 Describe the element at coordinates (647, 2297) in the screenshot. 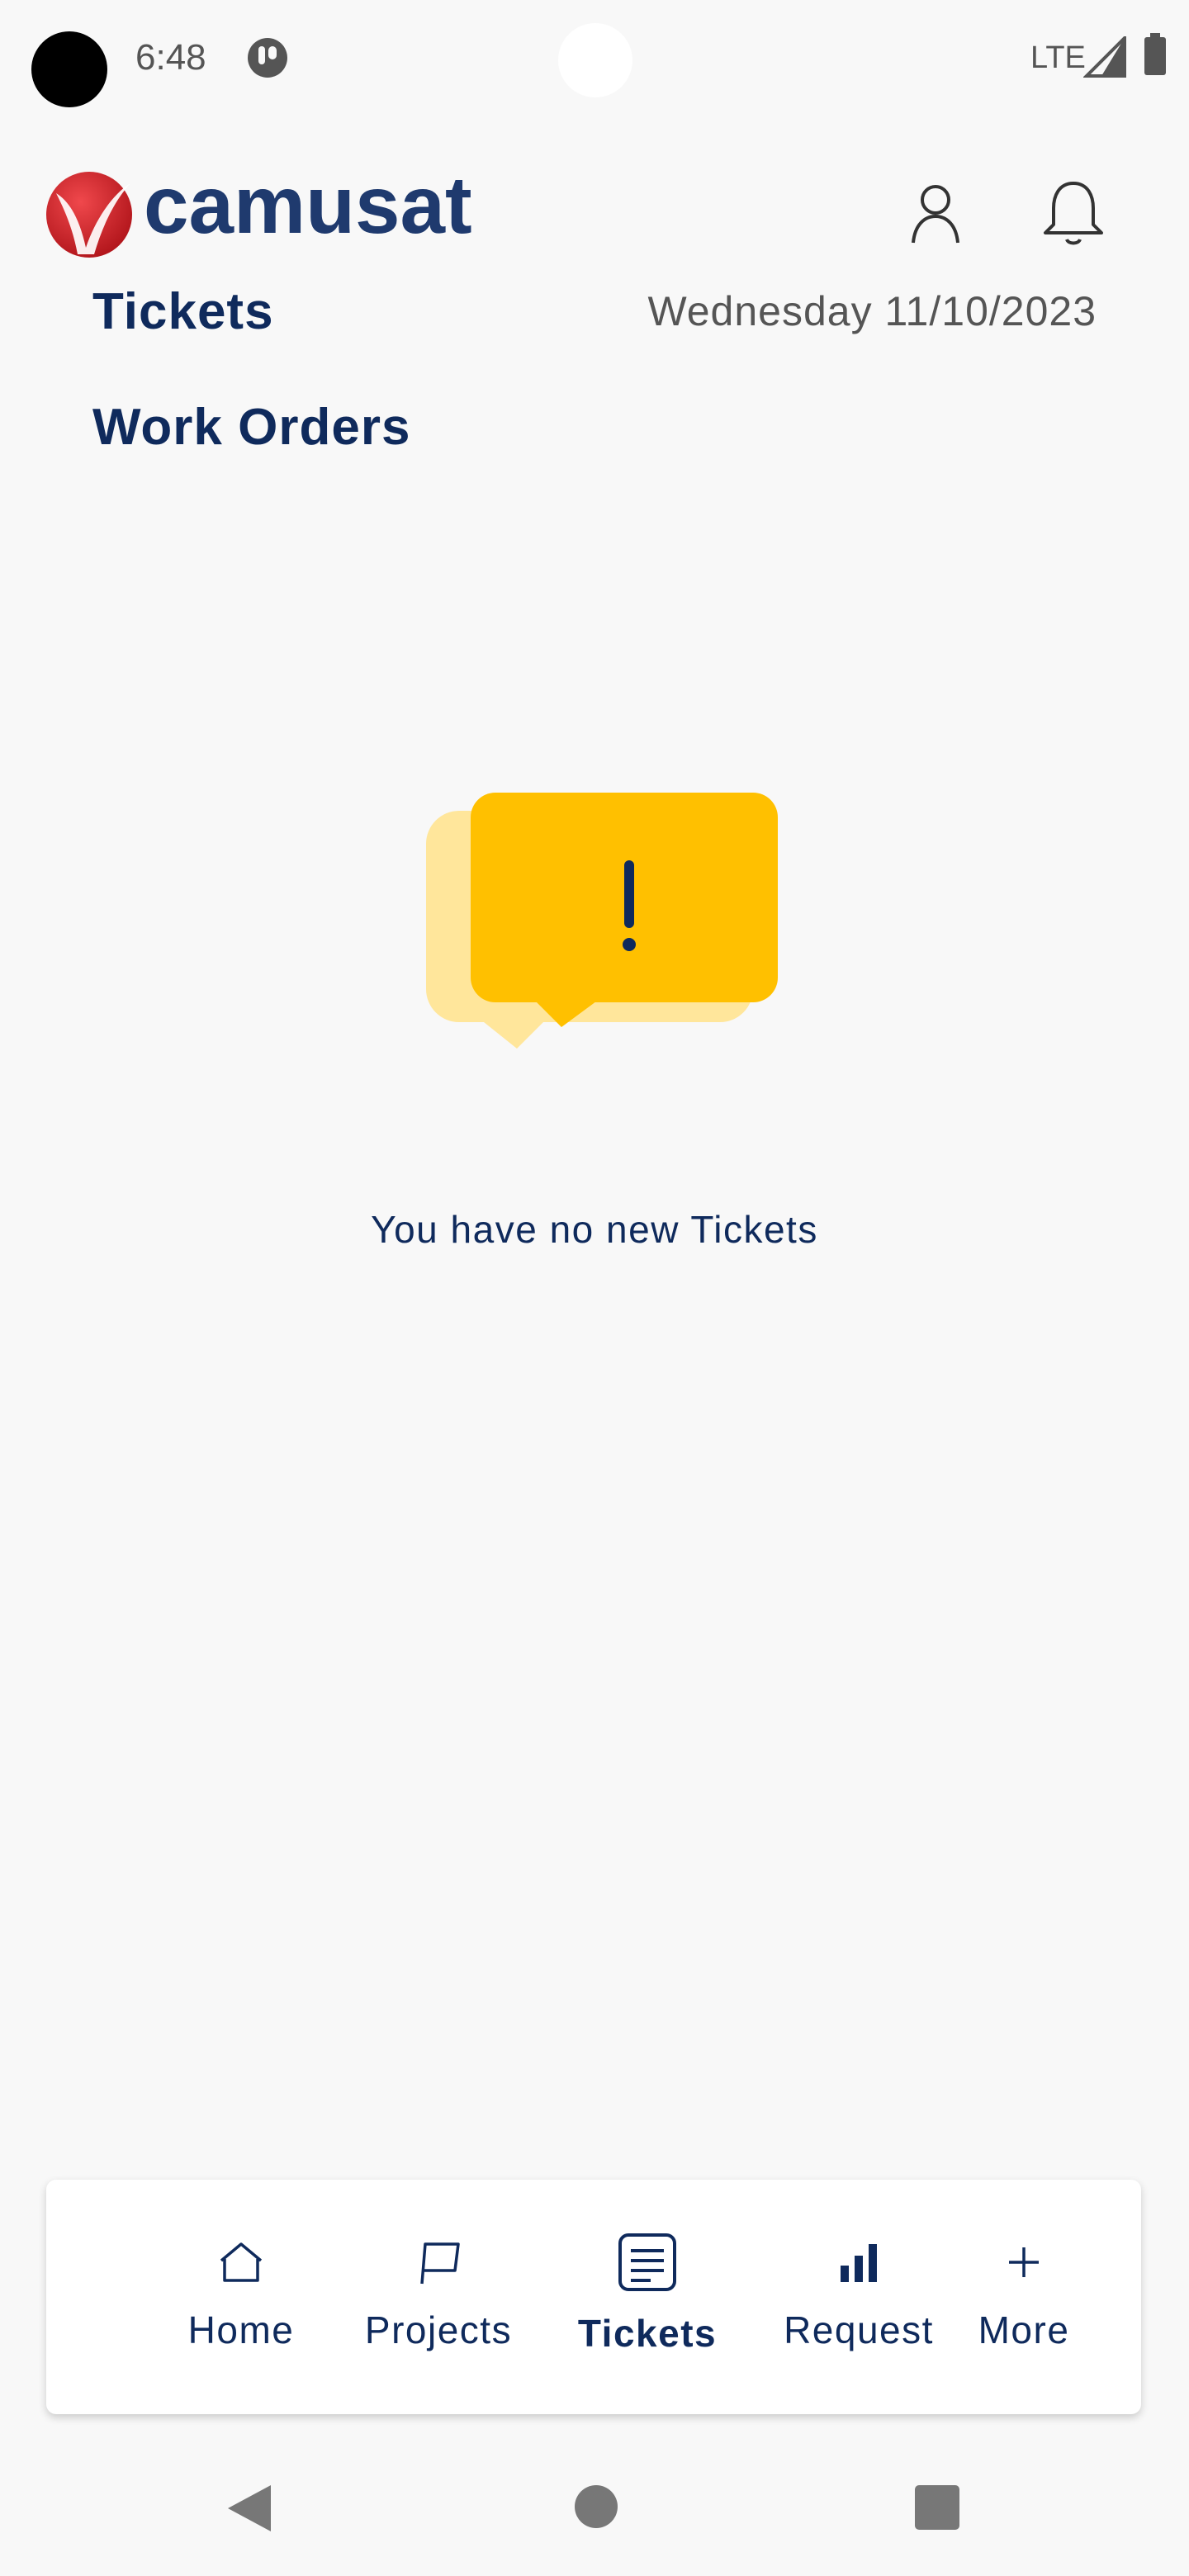

I see `nav-item-tickets: Tickets` at that location.